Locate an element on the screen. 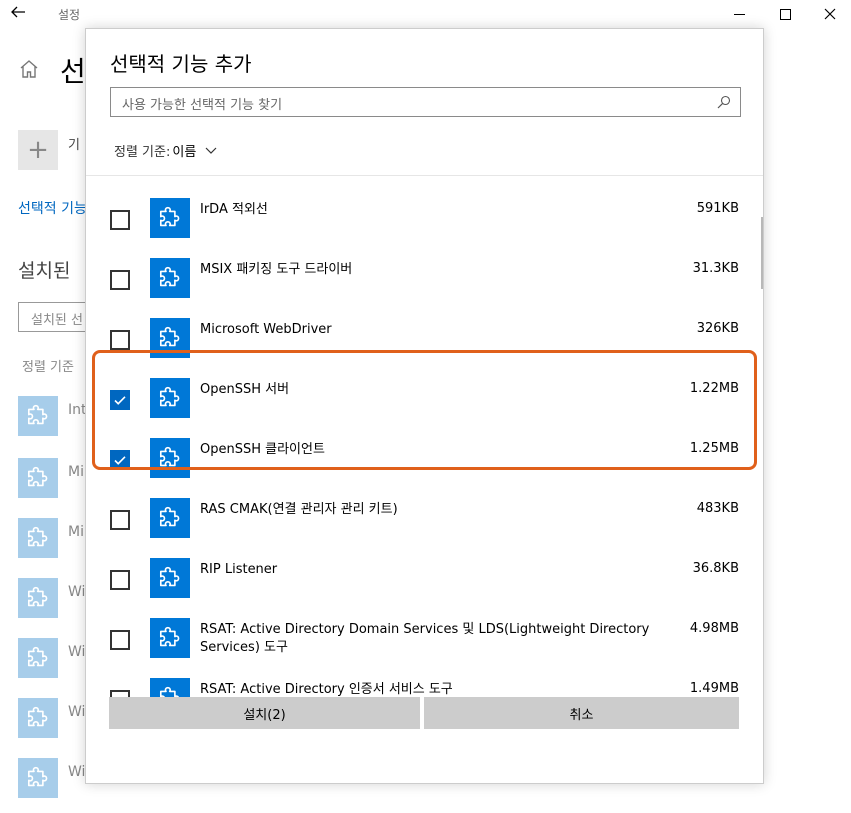 This screenshot has height=813, width=851. installed-item-label: Int is located at coordinates (77, 410).